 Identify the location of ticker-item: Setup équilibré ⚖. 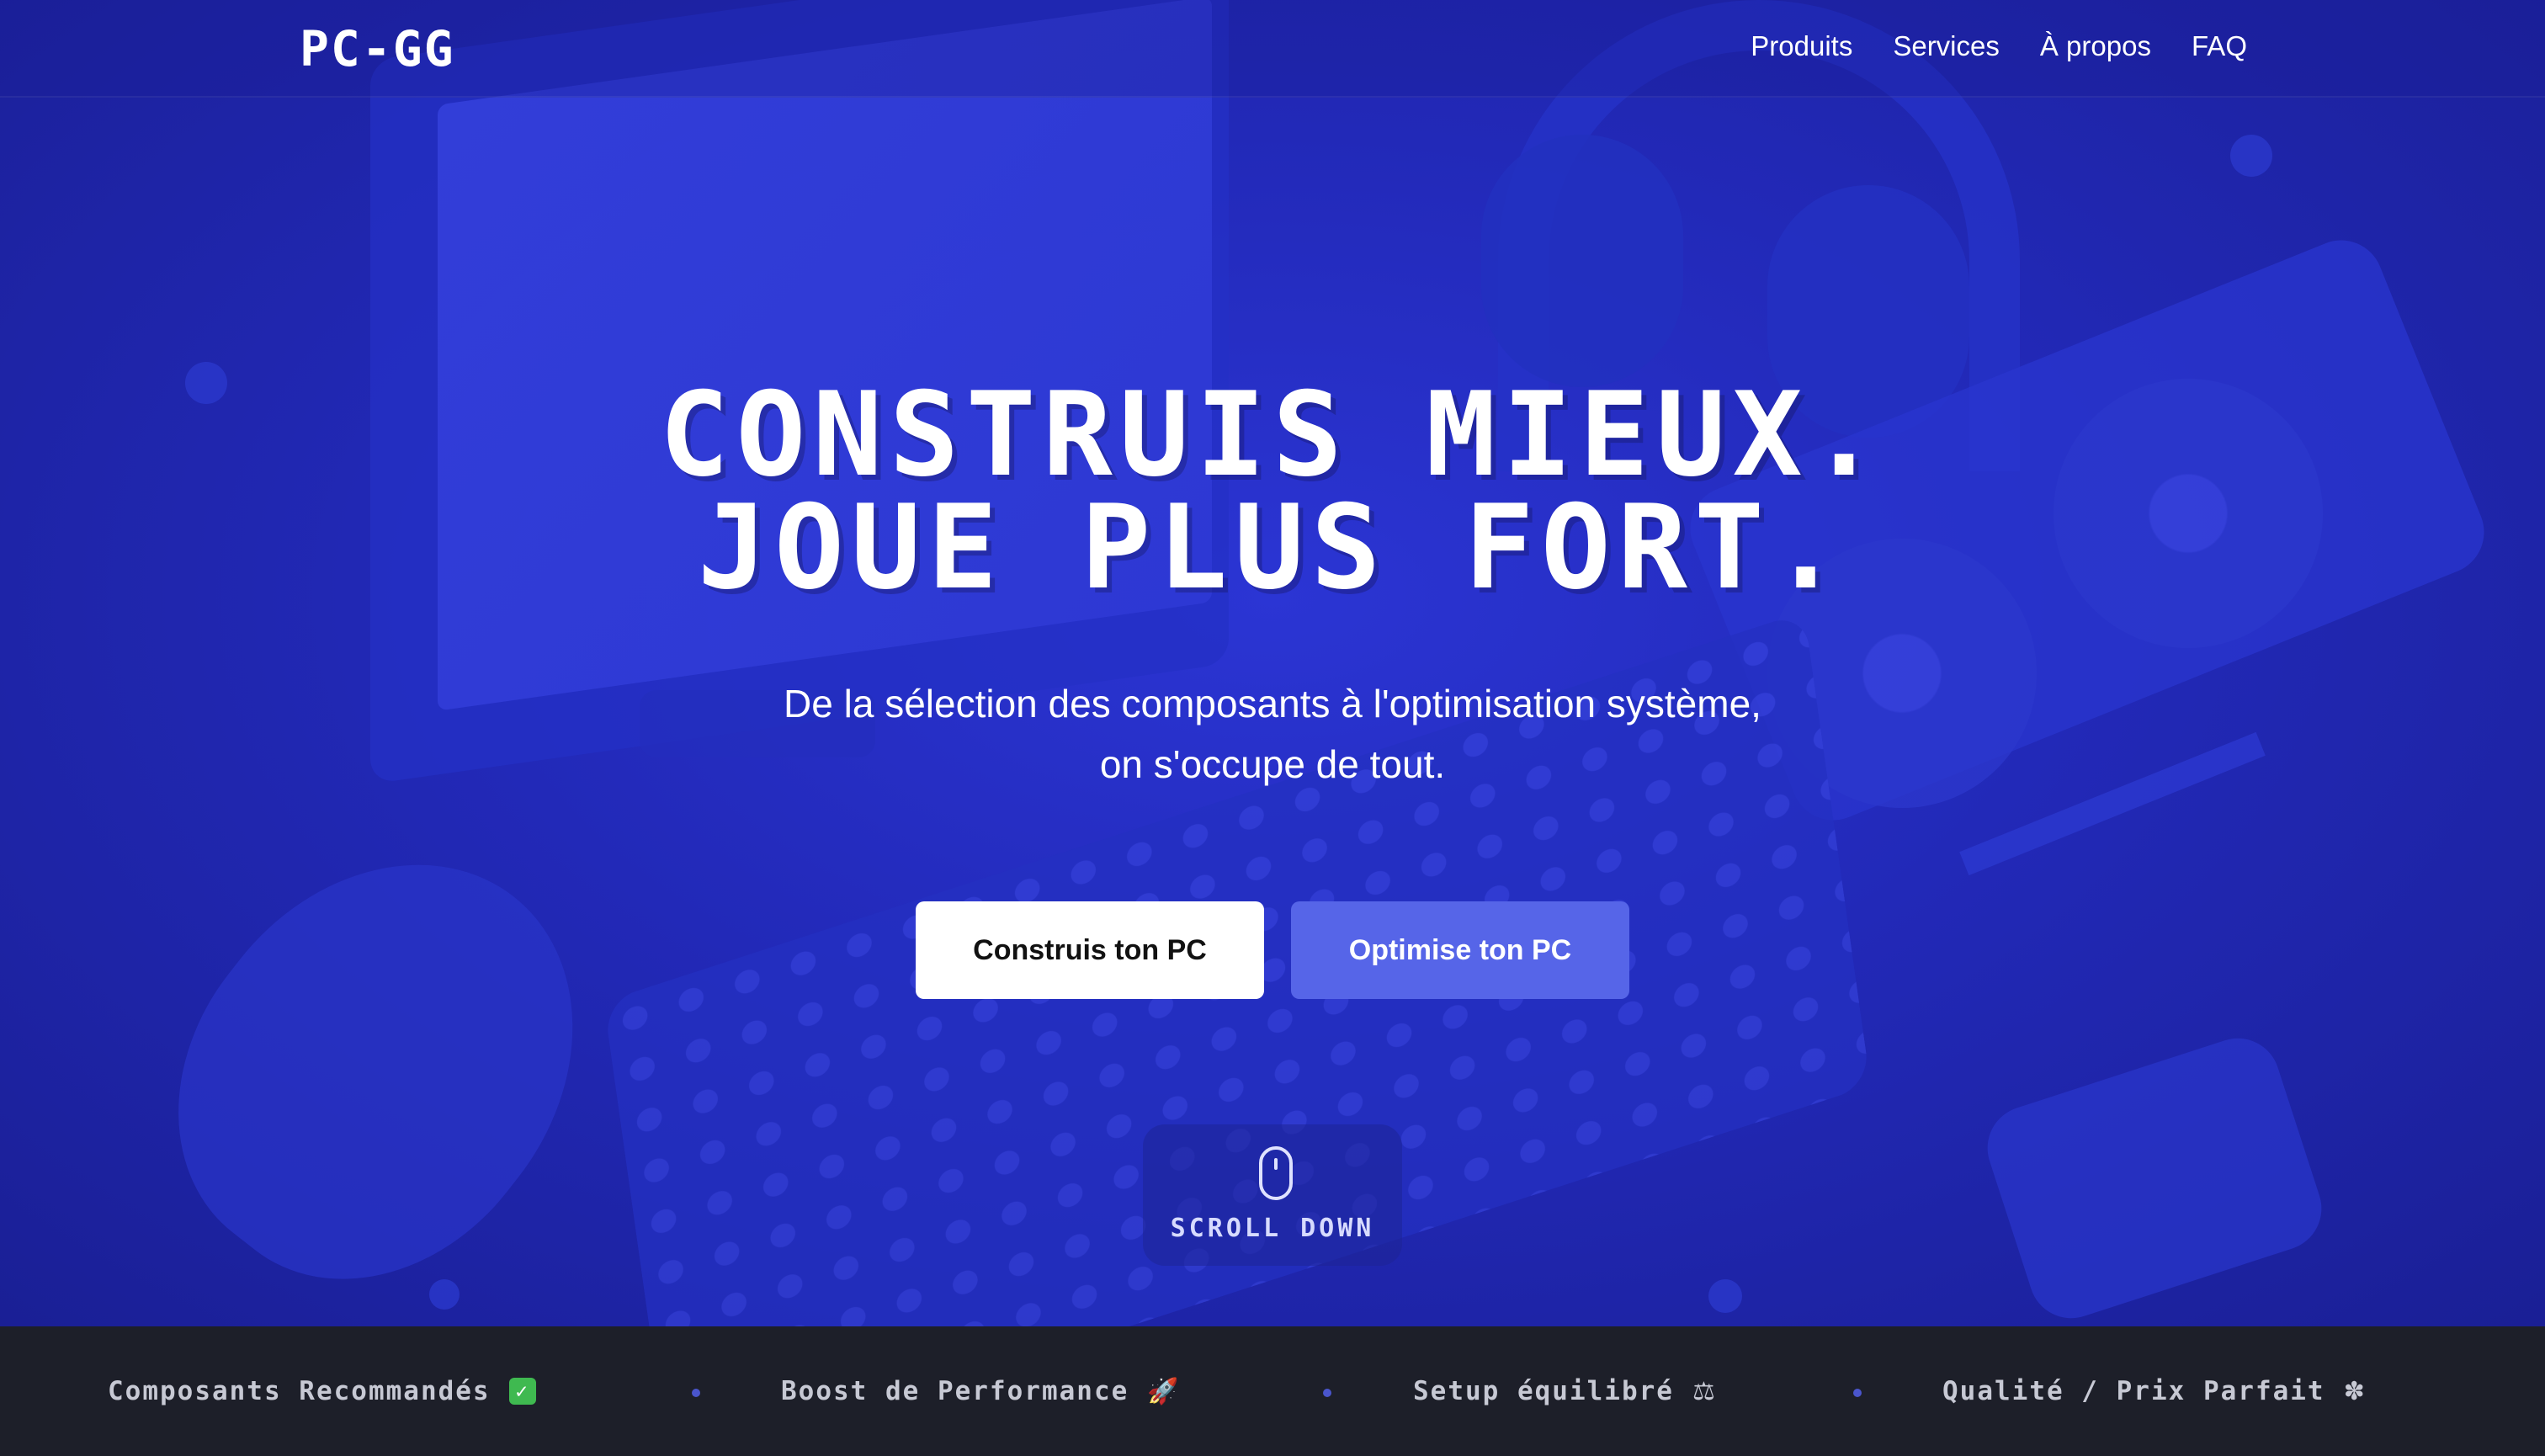
(1565, 1391).